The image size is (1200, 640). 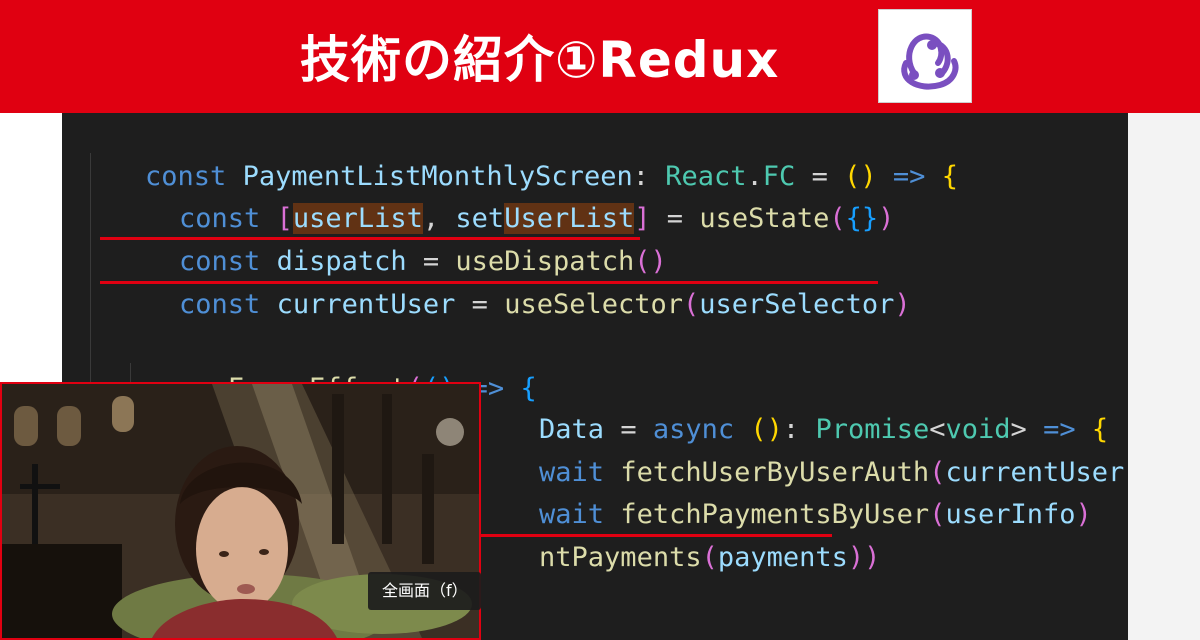 What do you see at coordinates (909, 176) in the screenshot?
I see `code-token: =>` at bounding box center [909, 176].